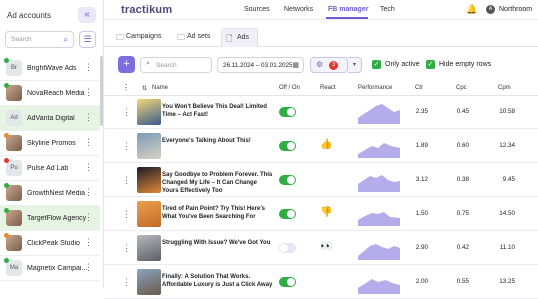 This screenshot has width=538, height=299. I want to click on app-logo: tractikum, so click(146, 10).